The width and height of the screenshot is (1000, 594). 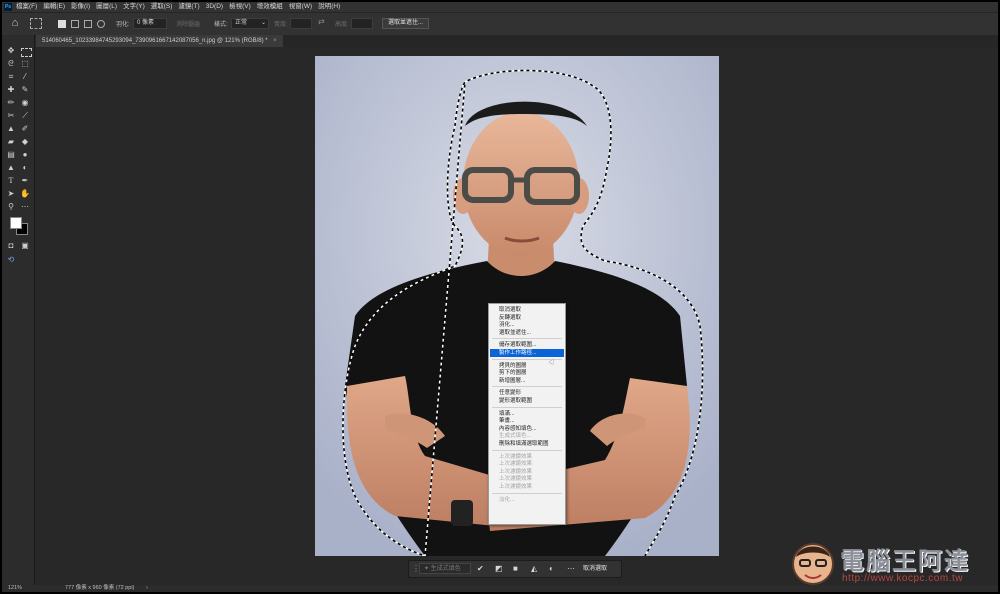 What do you see at coordinates (101, 24) in the screenshot?
I see `intersect-selection-icon` at bounding box center [101, 24].